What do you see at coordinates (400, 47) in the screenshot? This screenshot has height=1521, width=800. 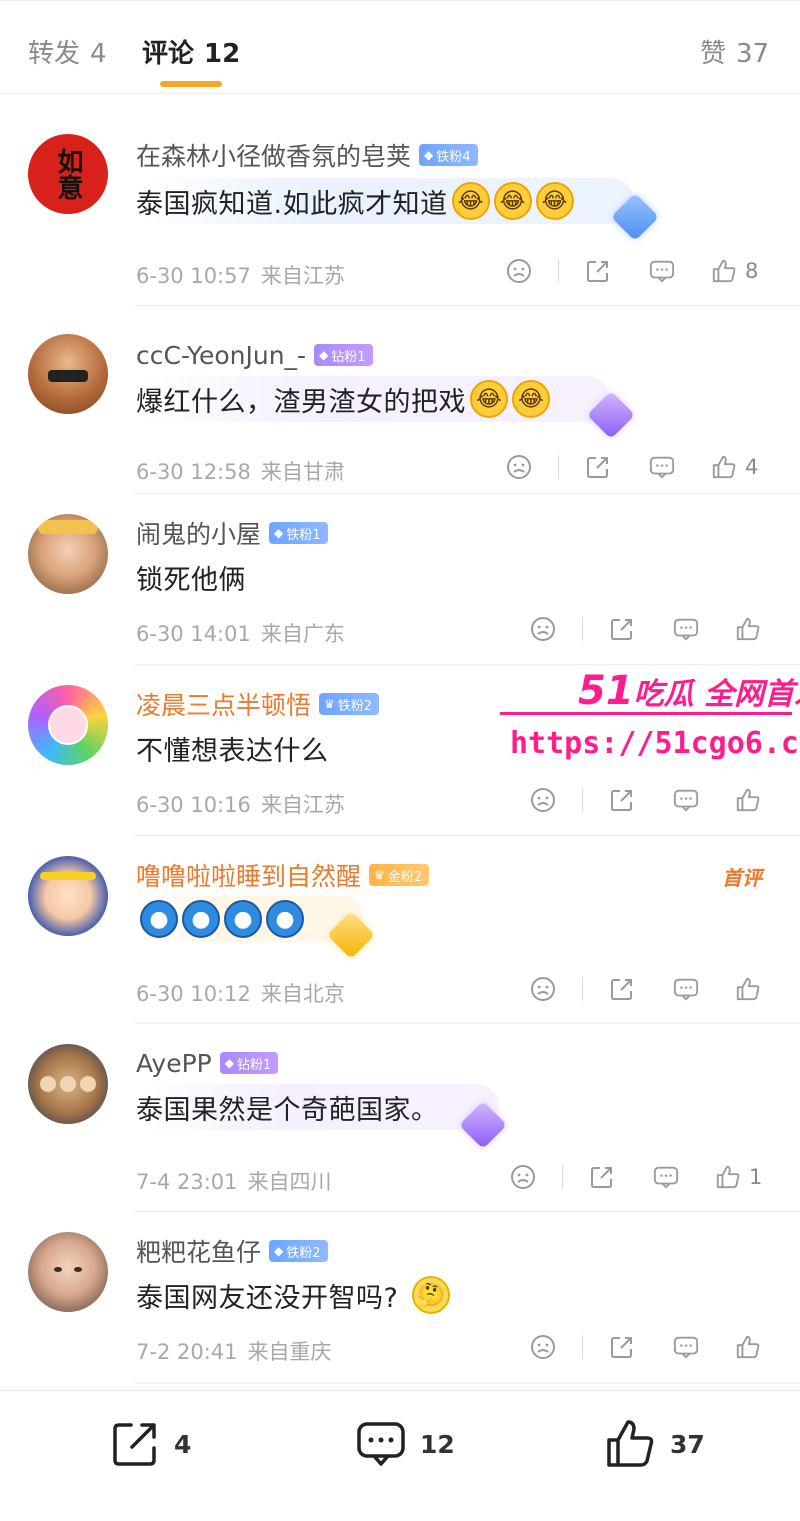 I see `comment-tabs: 转发 4 评论 12 赞 37` at bounding box center [400, 47].